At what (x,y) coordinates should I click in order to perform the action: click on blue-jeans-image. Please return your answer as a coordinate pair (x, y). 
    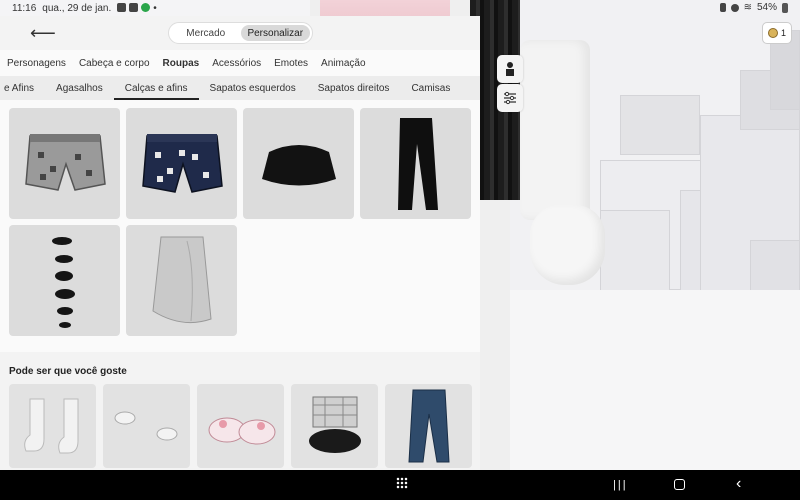
    Looking at the image, I should click on (428, 426).